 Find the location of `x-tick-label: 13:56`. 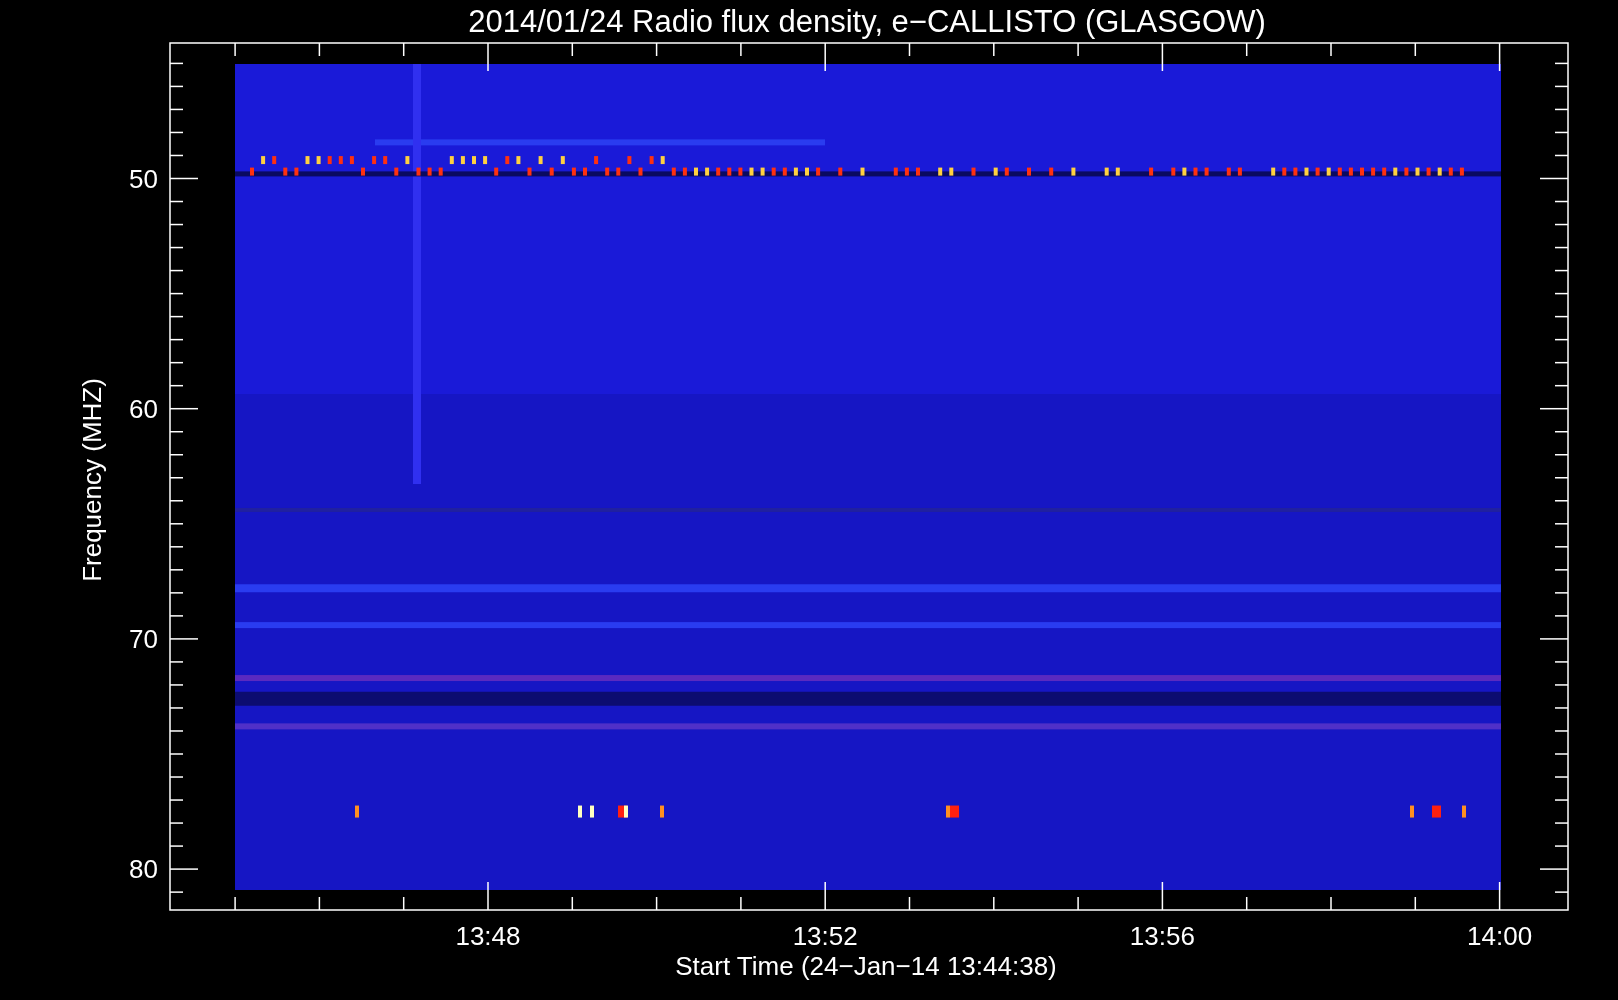

x-tick-label: 13:56 is located at coordinates (1162, 936).